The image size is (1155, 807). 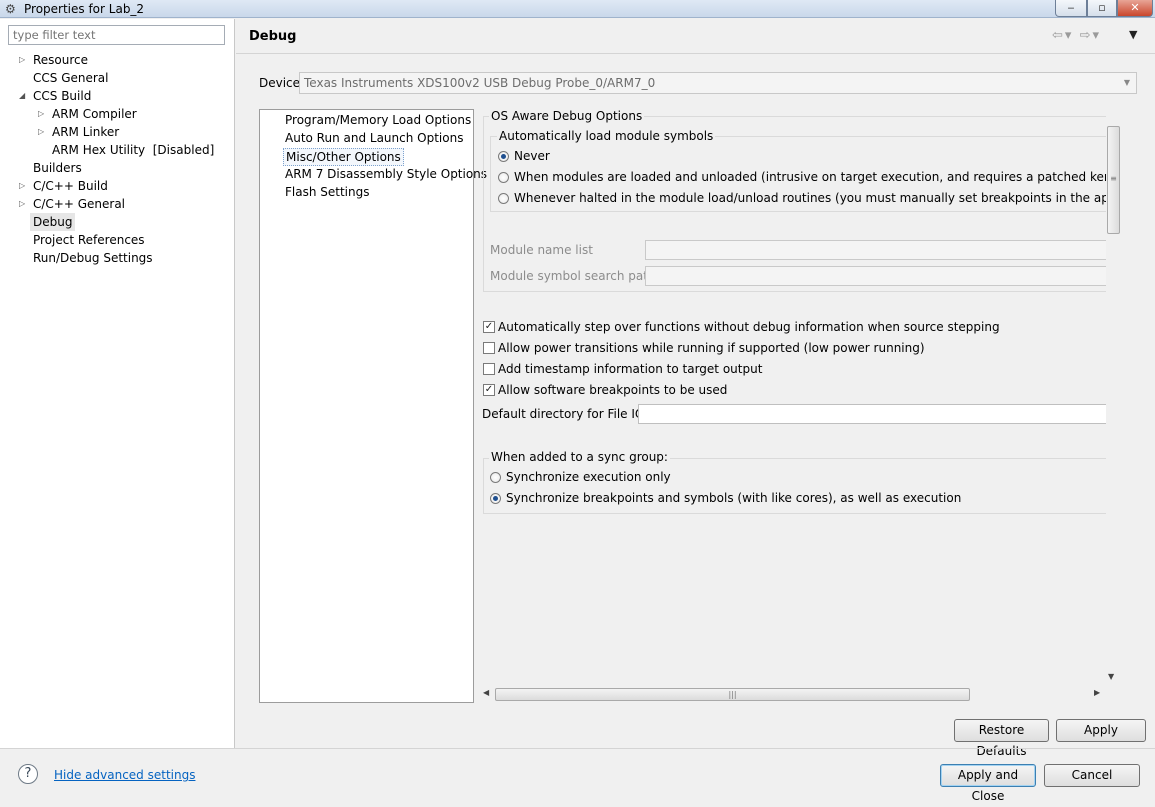 I want to click on window-title: Properties for Lab_2, so click(x=84, y=9).